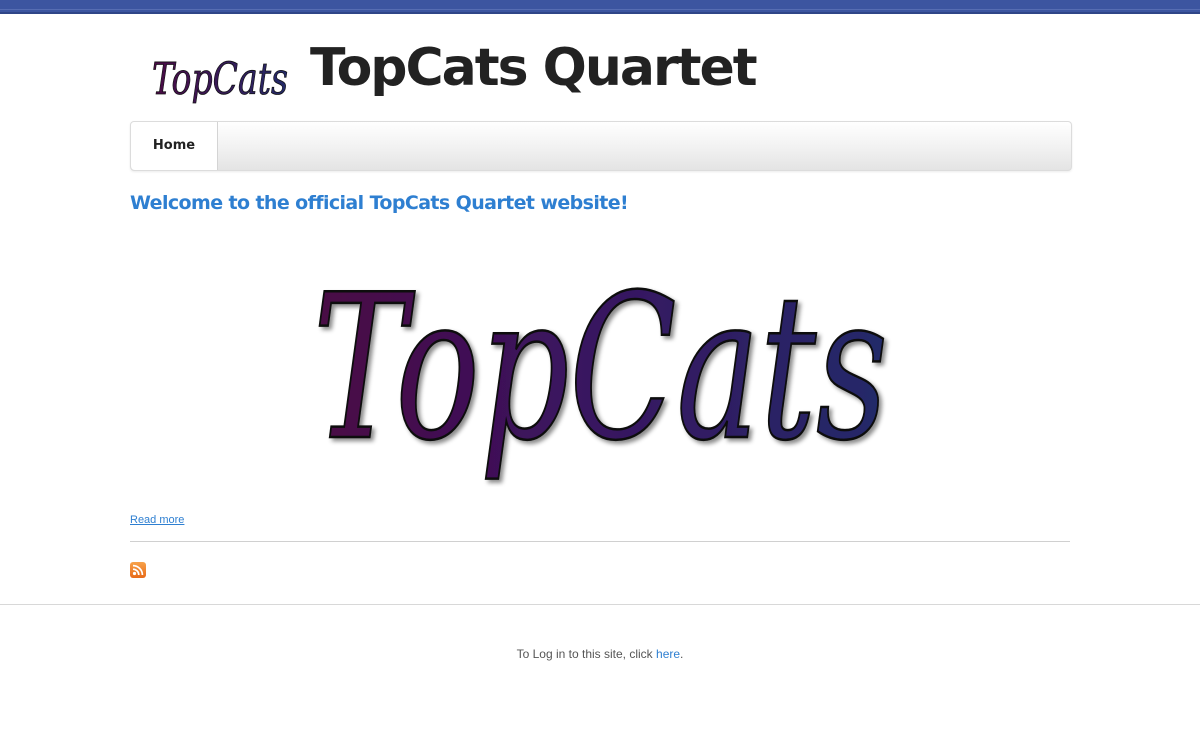  What do you see at coordinates (174, 146) in the screenshot?
I see `nav-item-home: Home` at bounding box center [174, 146].